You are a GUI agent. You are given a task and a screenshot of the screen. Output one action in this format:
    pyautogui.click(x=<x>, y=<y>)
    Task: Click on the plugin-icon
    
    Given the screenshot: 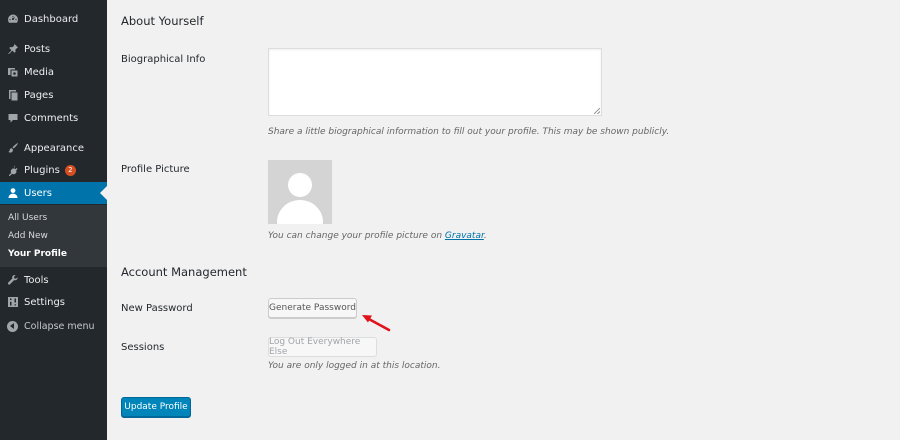 What is the action you would take?
    pyautogui.click(x=13, y=170)
    